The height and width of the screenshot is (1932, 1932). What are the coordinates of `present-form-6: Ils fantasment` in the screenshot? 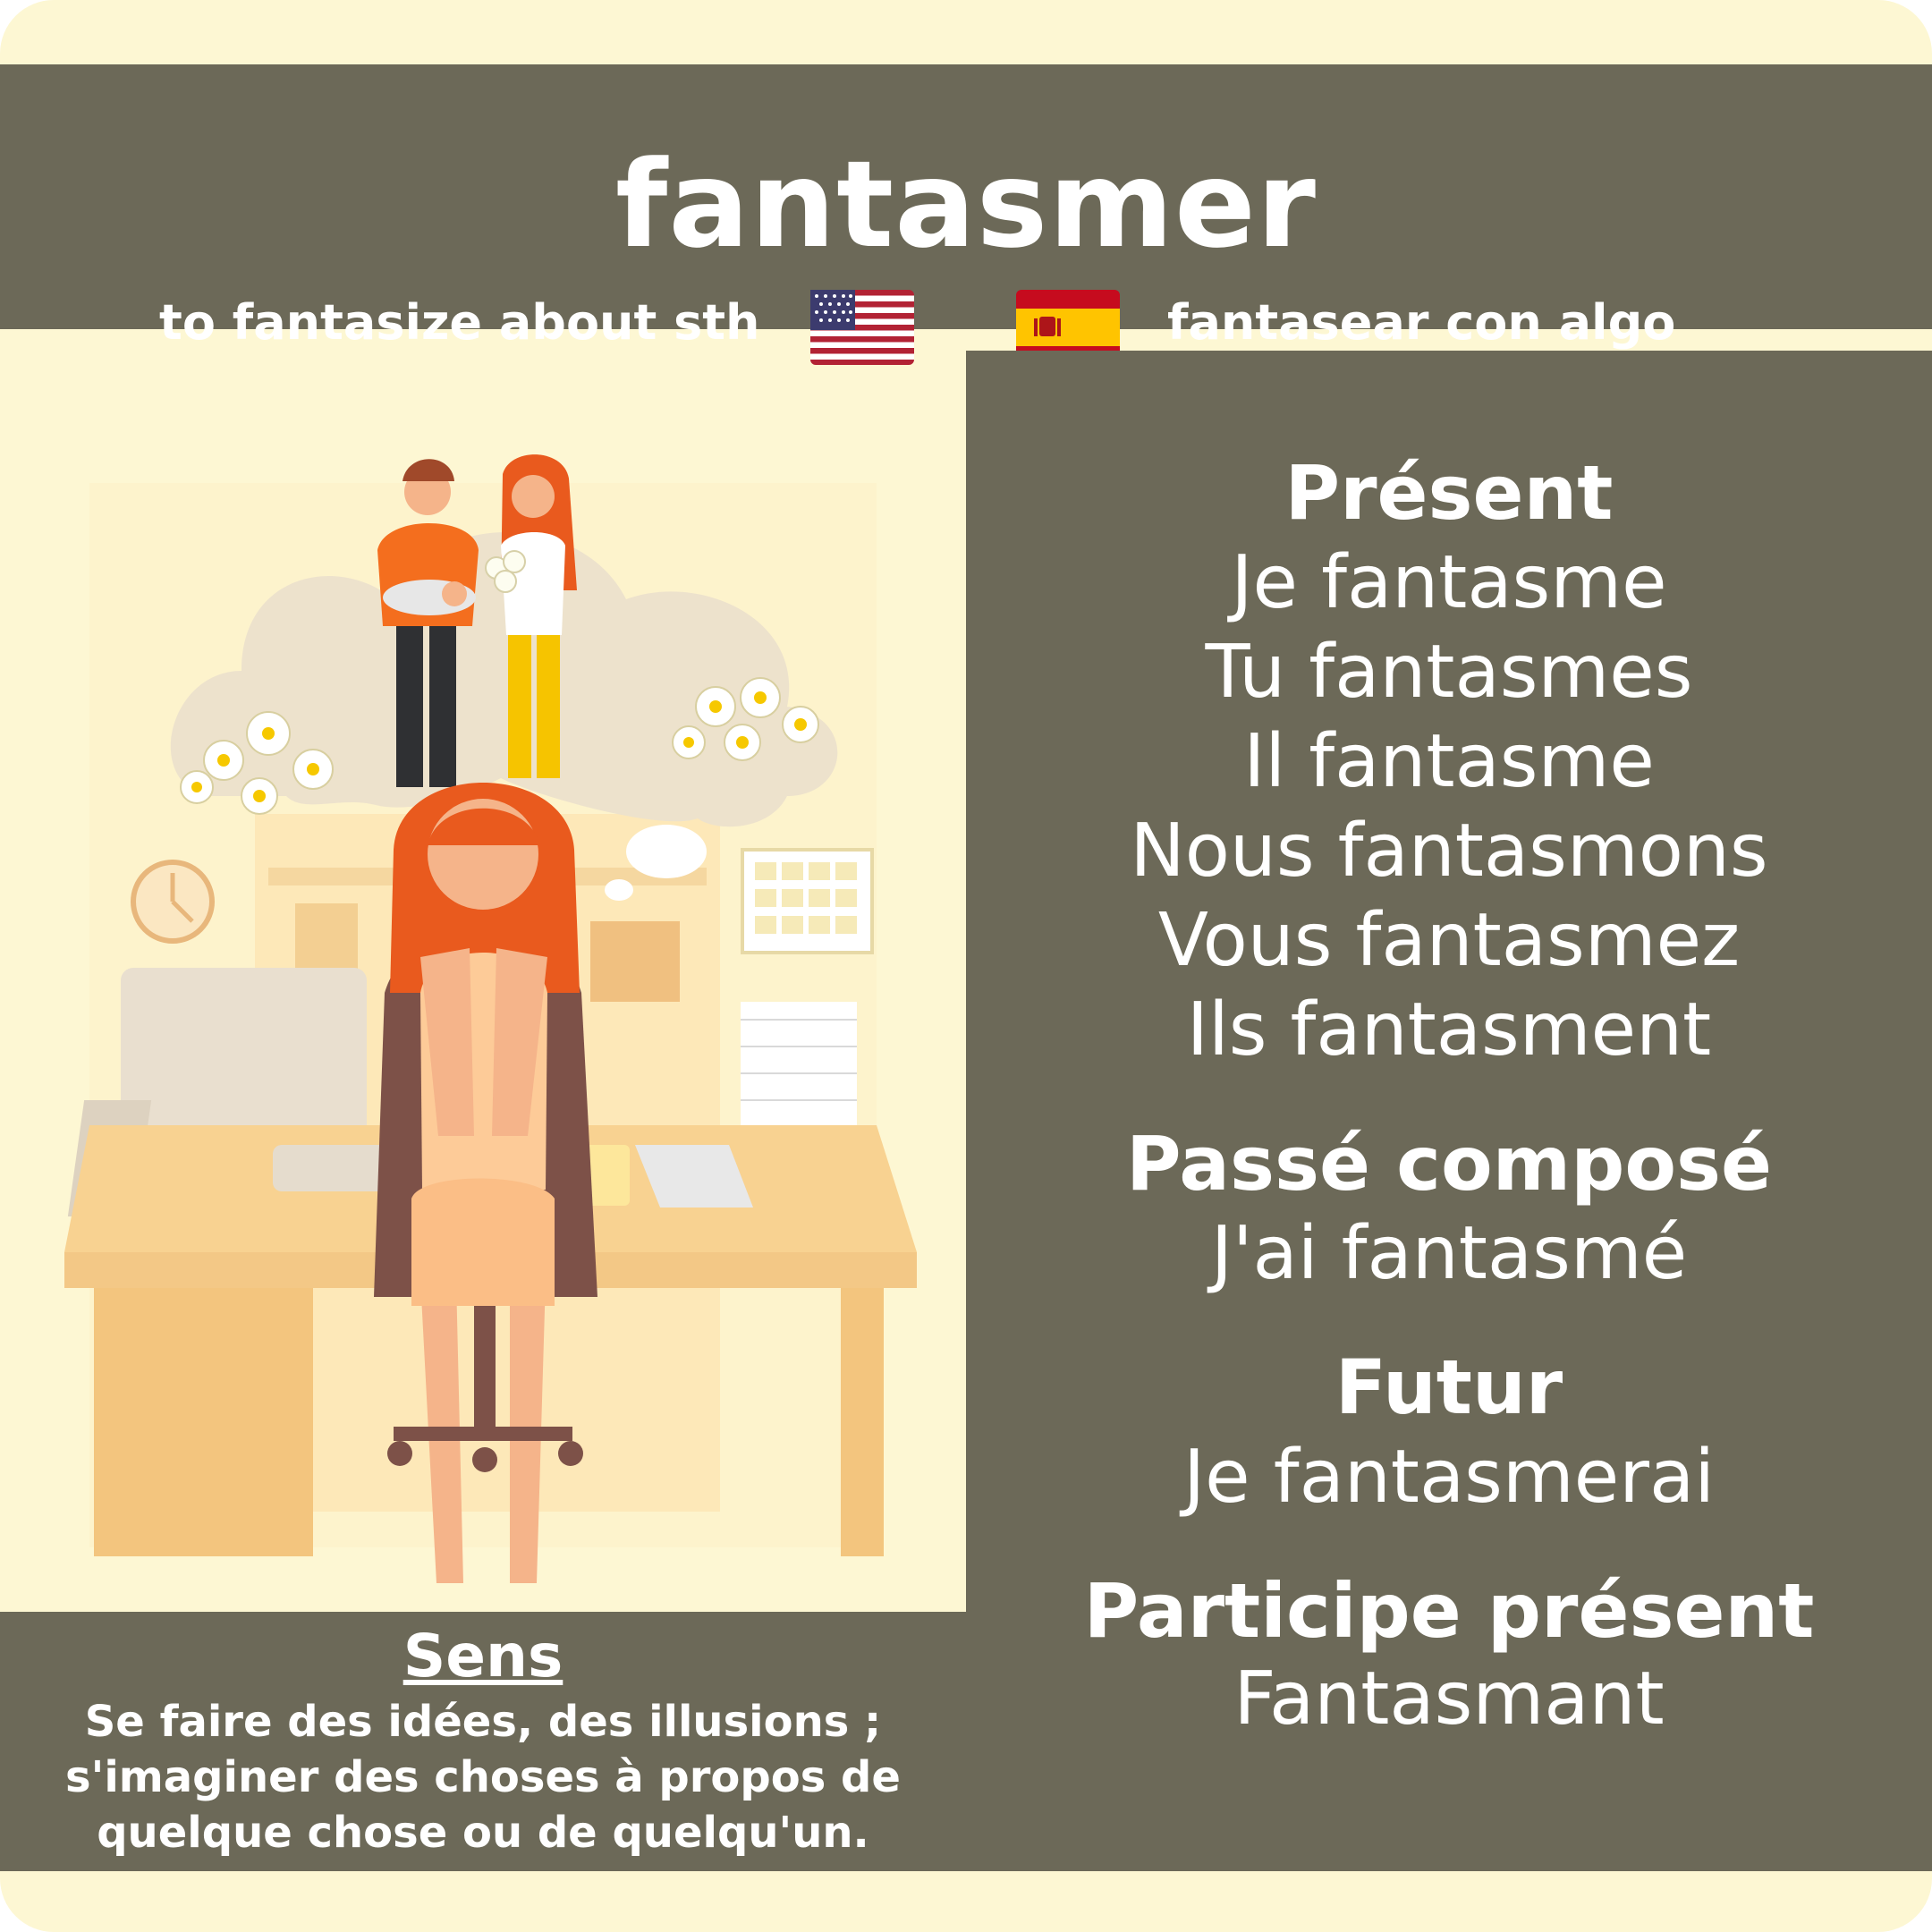 It's located at (1449, 1029).